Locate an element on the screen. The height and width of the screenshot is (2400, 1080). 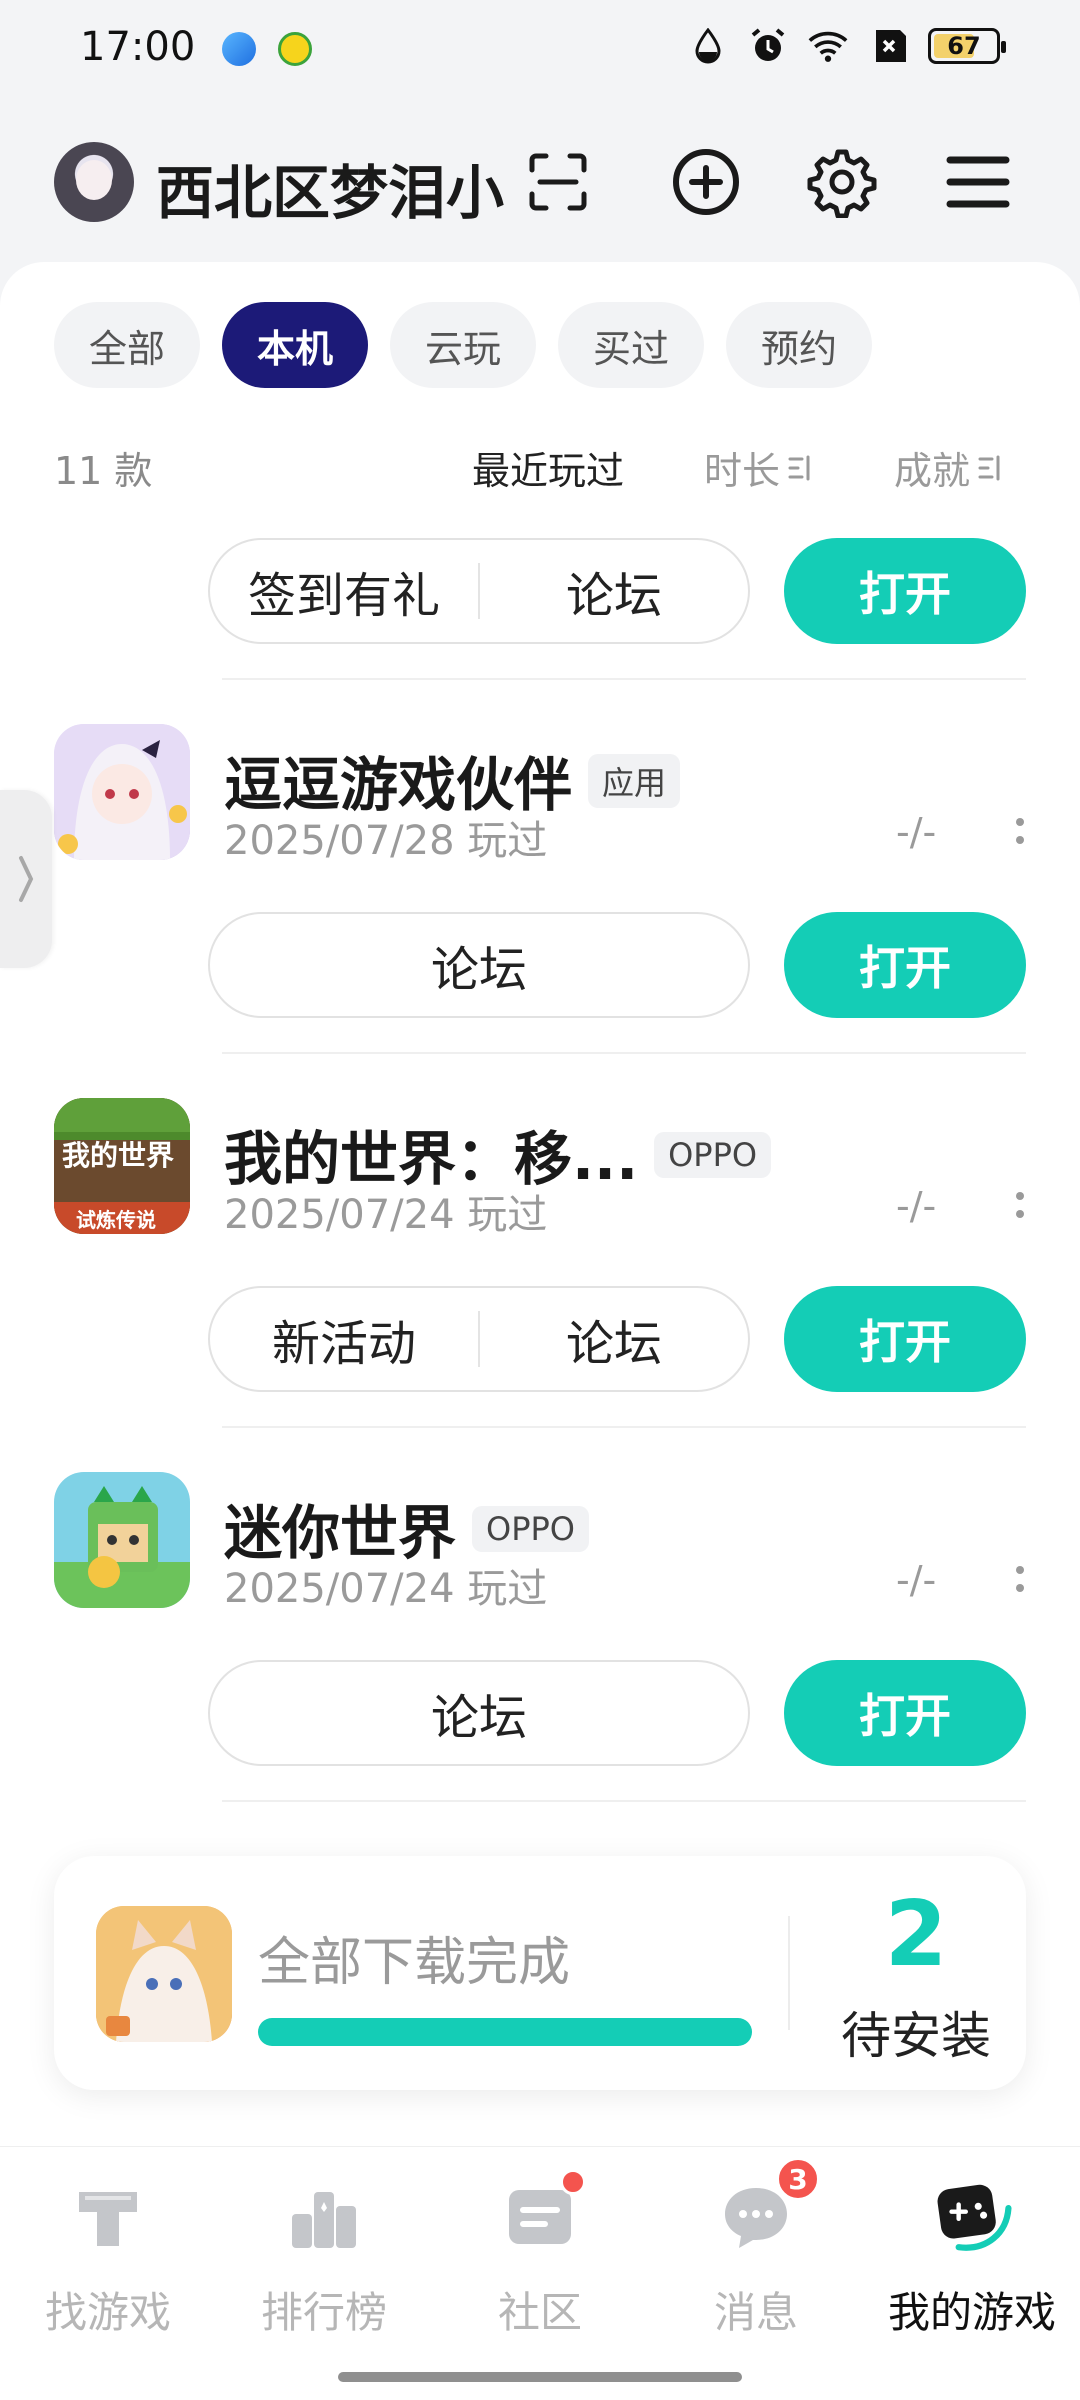
game-icon: 我的世界 试炼传说 is located at coordinates (122, 1166).